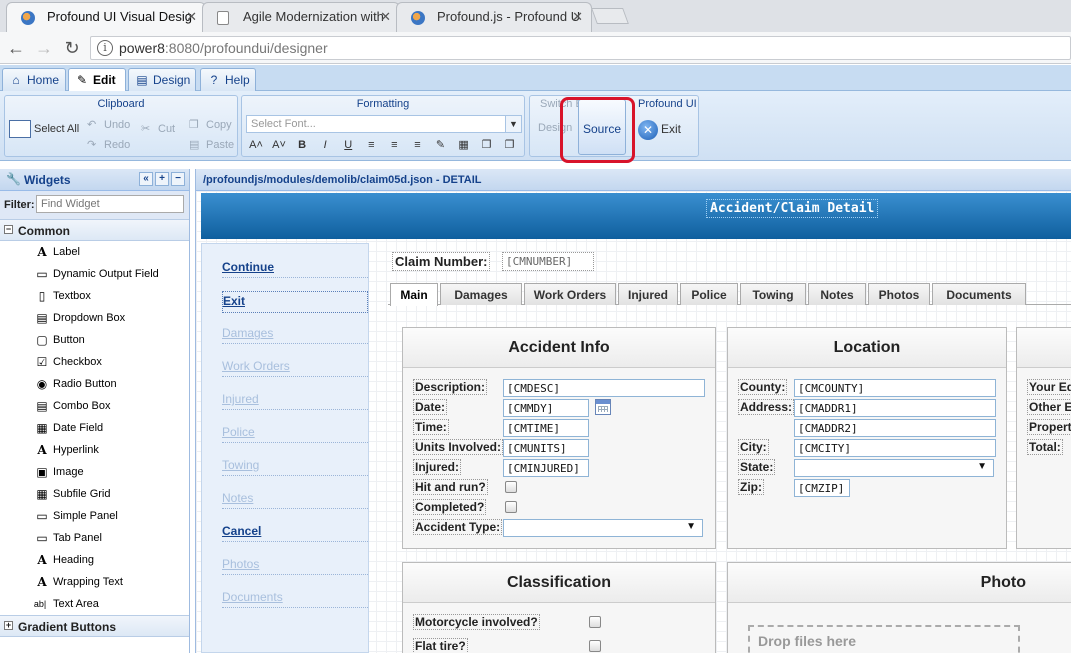 This screenshot has width=1071, height=653. What do you see at coordinates (295, 565) in the screenshot?
I see `nav-link: Photos` at bounding box center [295, 565].